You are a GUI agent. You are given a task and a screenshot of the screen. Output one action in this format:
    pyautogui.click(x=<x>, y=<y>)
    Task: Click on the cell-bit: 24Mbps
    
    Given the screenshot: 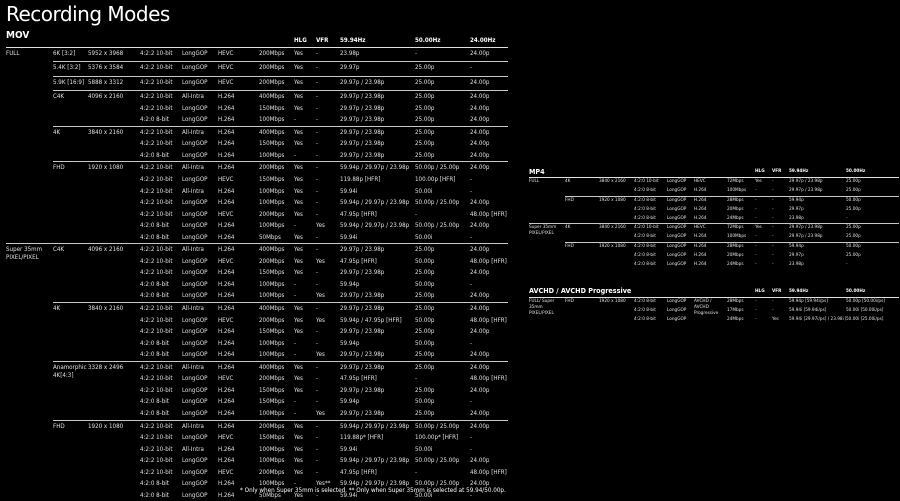 What is the action you would take?
    pyautogui.click(x=735, y=265)
    